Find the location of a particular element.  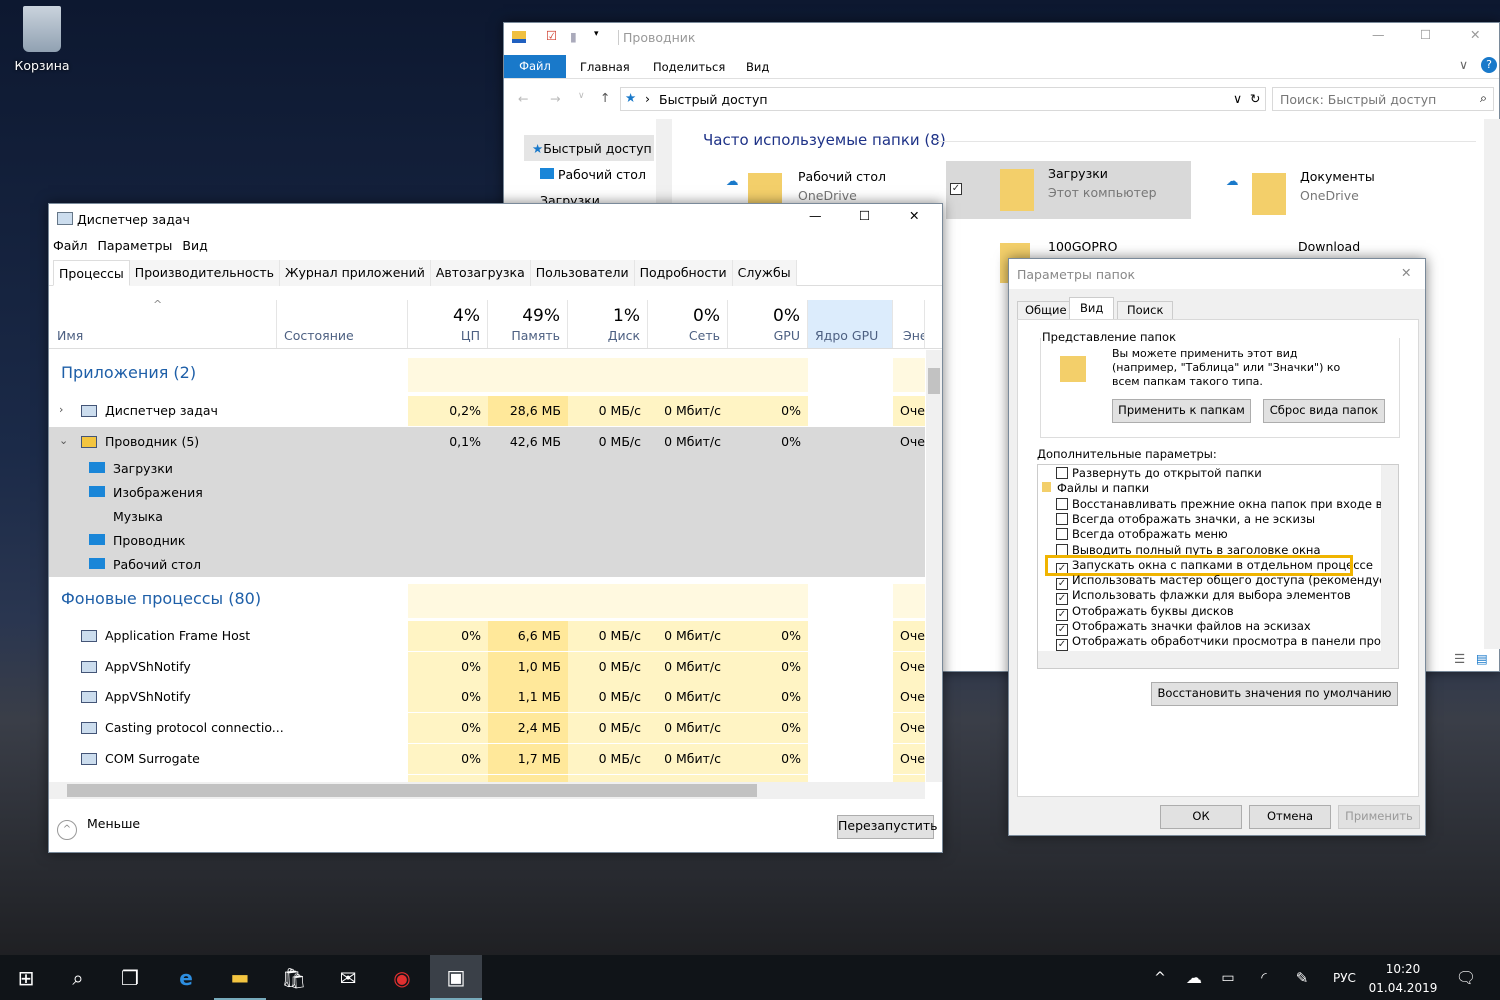

properties-icon: ☑ is located at coordinates (551, 35).